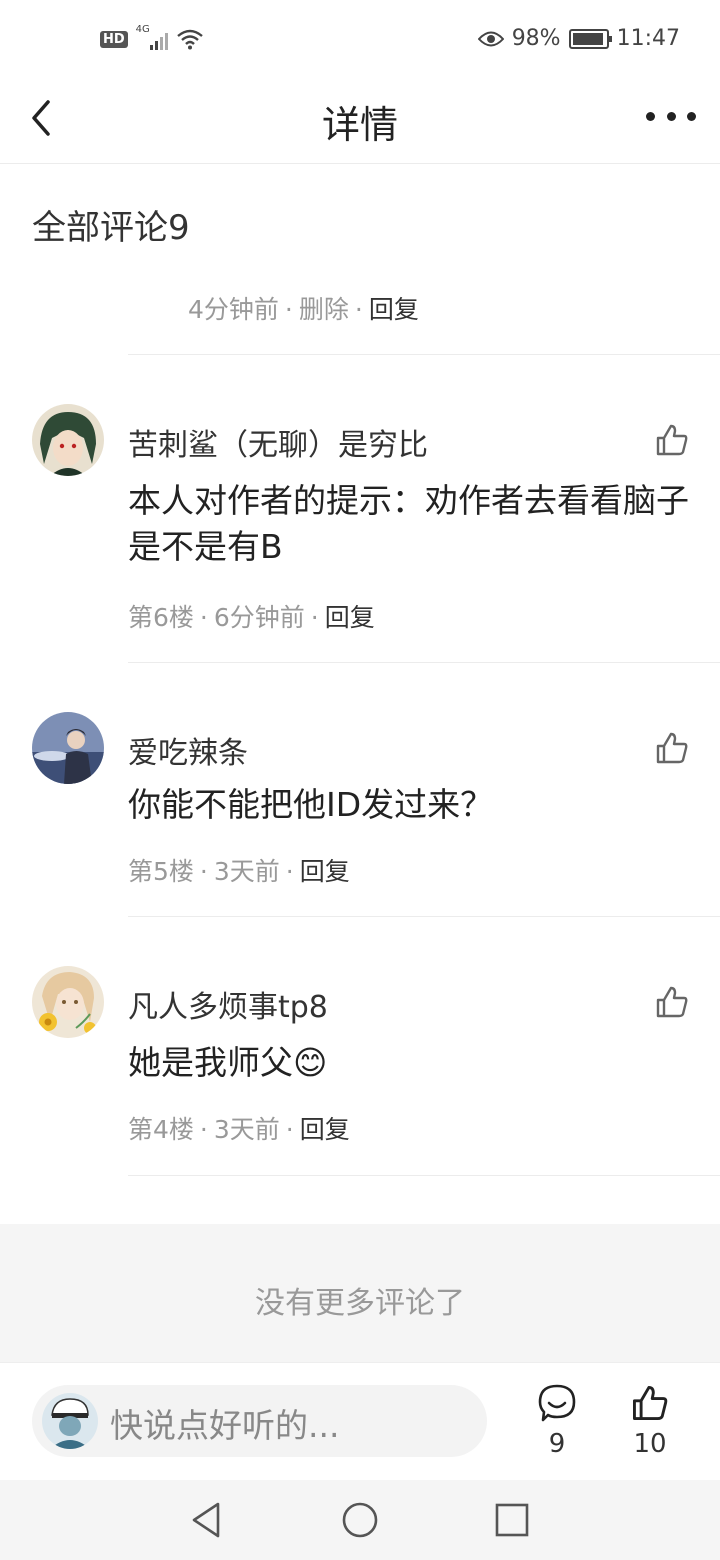  Describe the element at coordinates (536, 38) in the screenshot. I see `battery-percent: 98%` at that location.